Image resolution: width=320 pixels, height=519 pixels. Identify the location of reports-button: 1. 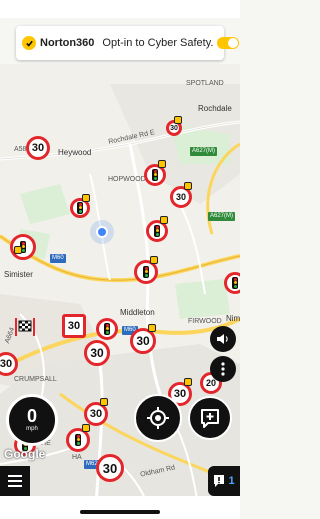
(224, 481).